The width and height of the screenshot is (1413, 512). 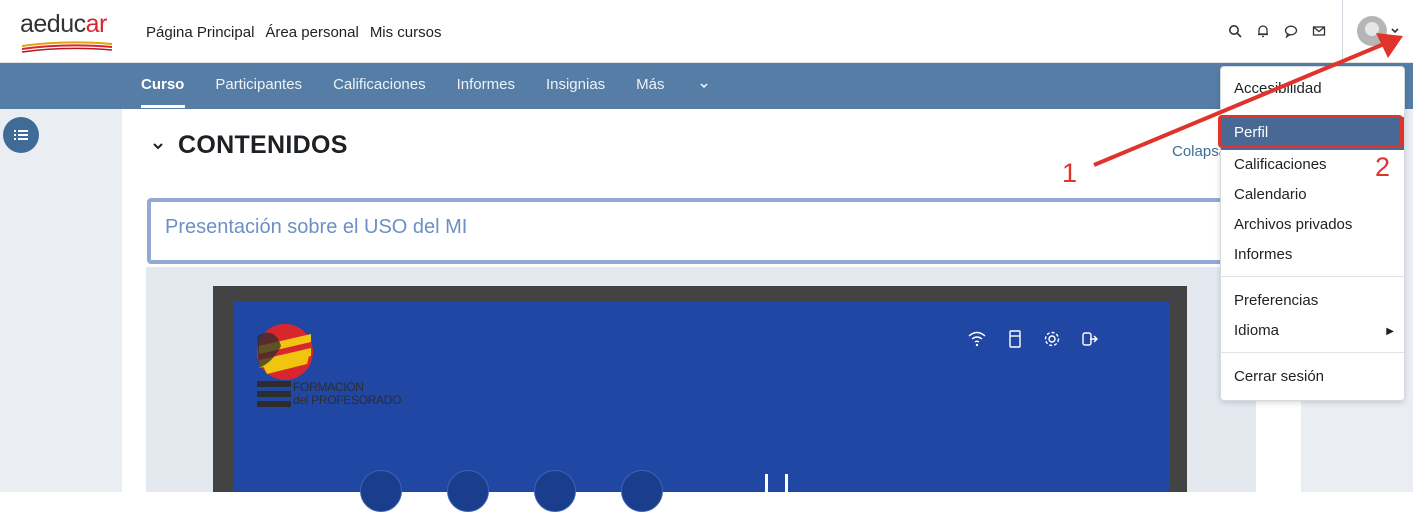 What do you see at coordinates (1248, 100) in the screenshot?
I see `annotation-arrow-icon` at bounding box center [1248, 100].